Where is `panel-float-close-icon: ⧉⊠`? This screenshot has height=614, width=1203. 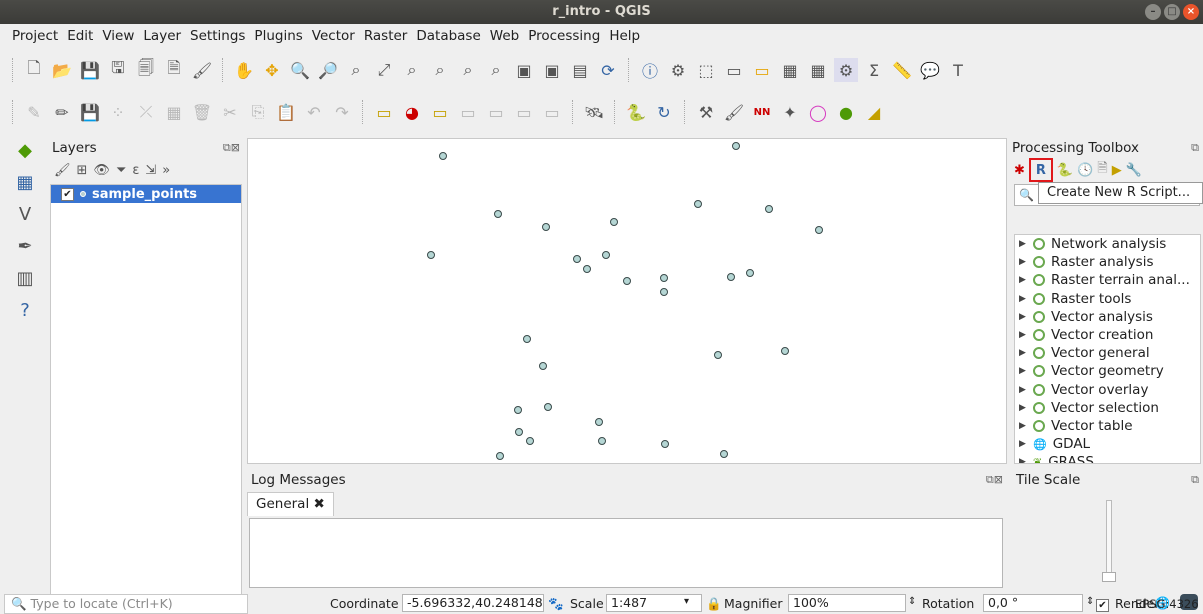 panel-float-close-icon: ⧉⊠ is located at coordinates (994, 480).